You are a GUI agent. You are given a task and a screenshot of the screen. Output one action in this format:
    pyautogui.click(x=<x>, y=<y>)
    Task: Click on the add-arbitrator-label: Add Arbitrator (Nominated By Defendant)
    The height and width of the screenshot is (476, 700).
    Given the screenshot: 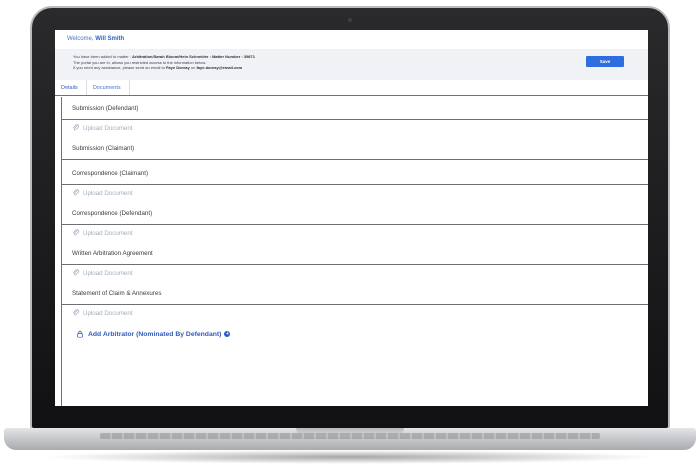 What is the action you would take?
    pyautogui.click(x=155, y=334)
    